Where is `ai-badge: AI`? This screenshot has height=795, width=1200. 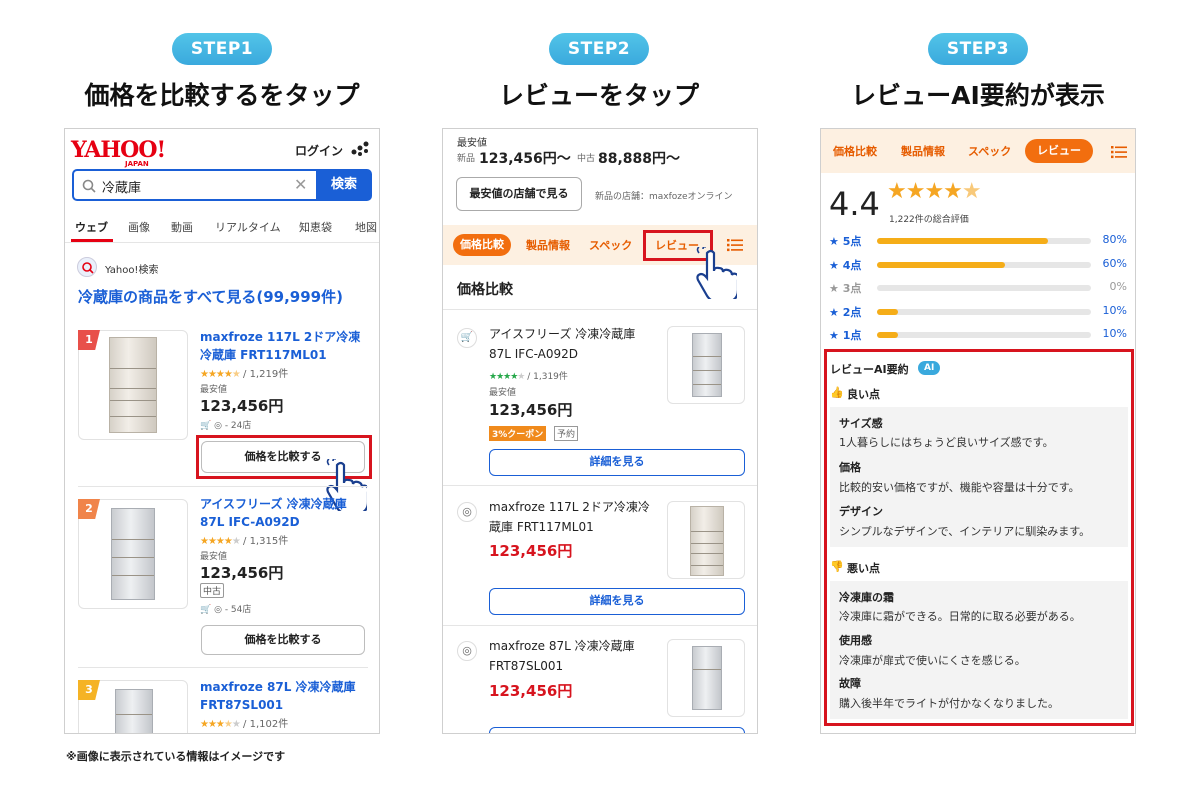 ai-badge: AI is located at coordinates (929, 368).